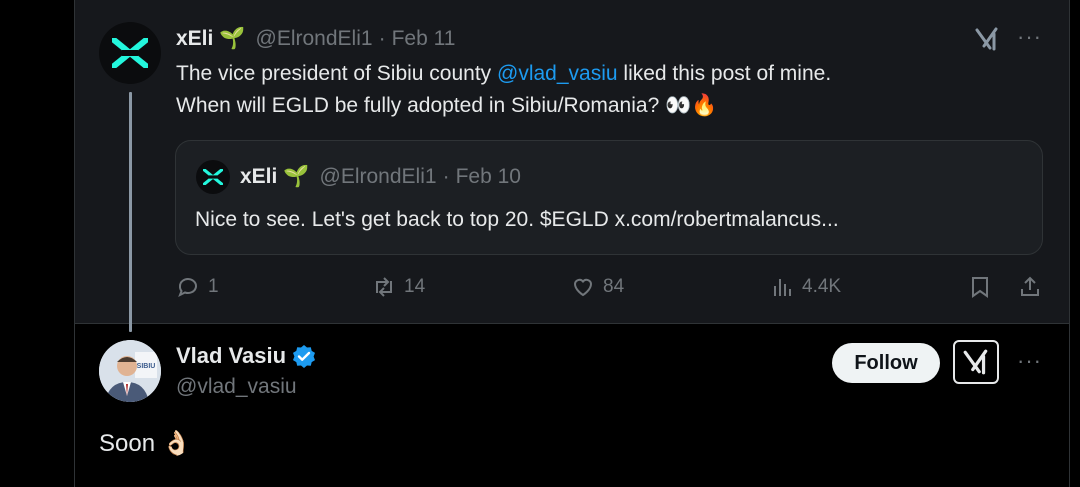 Image resolution: width=1080 pixels, height=487 pixels. I want to click on reply-text: Soon 👌🏻, so click(145, 443).